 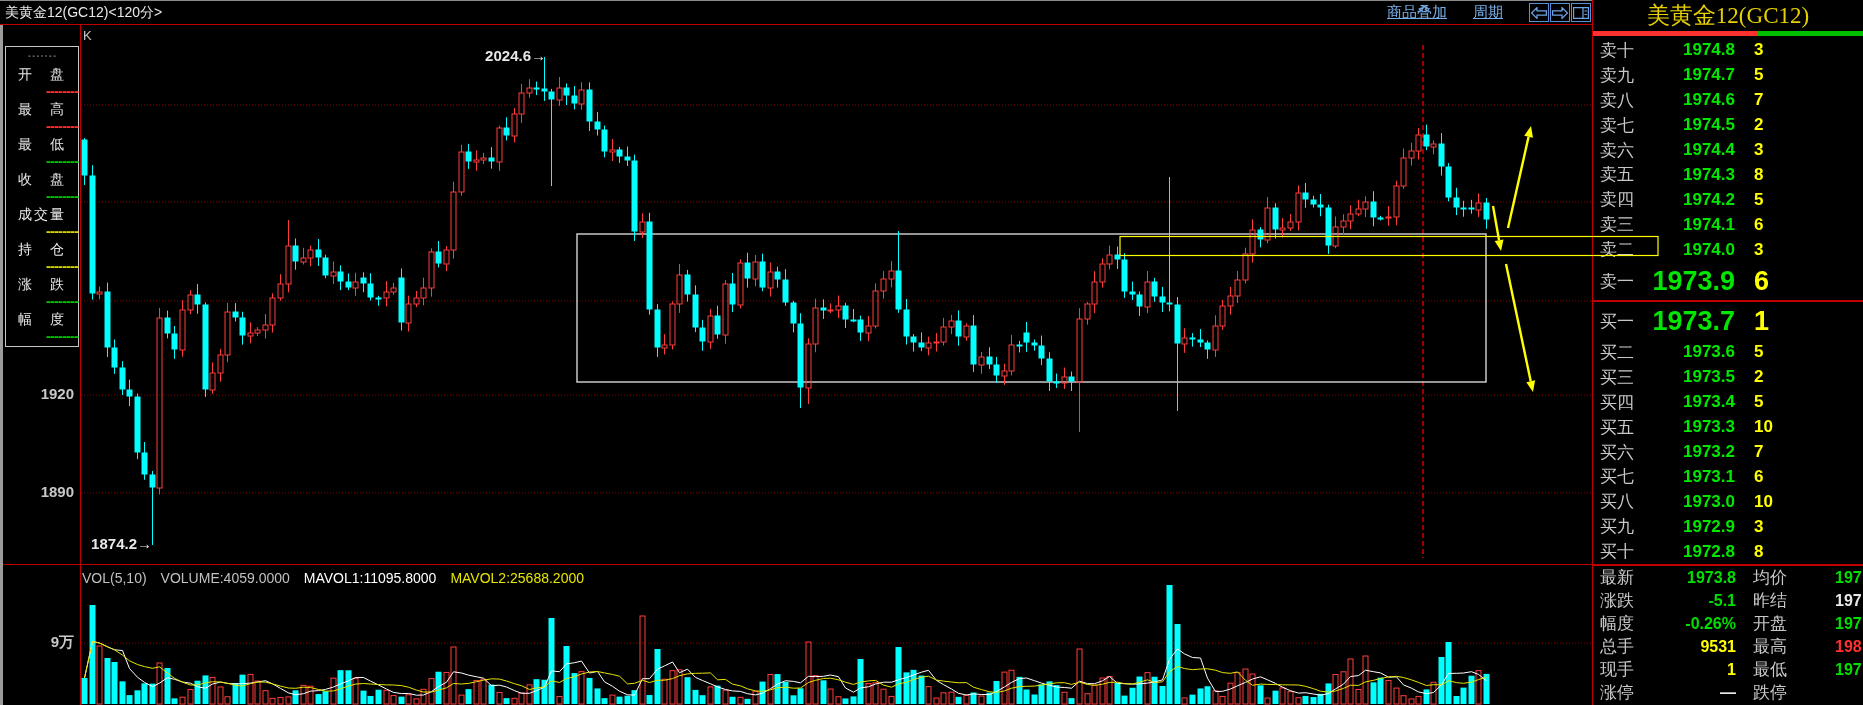 What do you see at coordinates (1708, 75) in the screenshot?
I see `order-price: 1974.7` at bounding box center [1708, 75].